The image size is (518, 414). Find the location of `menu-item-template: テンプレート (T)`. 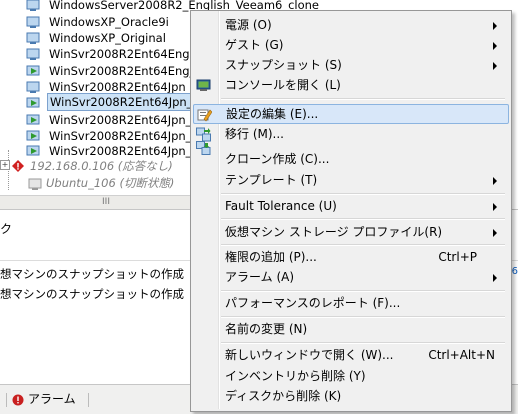

menu-item-template: テンプレート (T) is located at coordinates (350, 180).